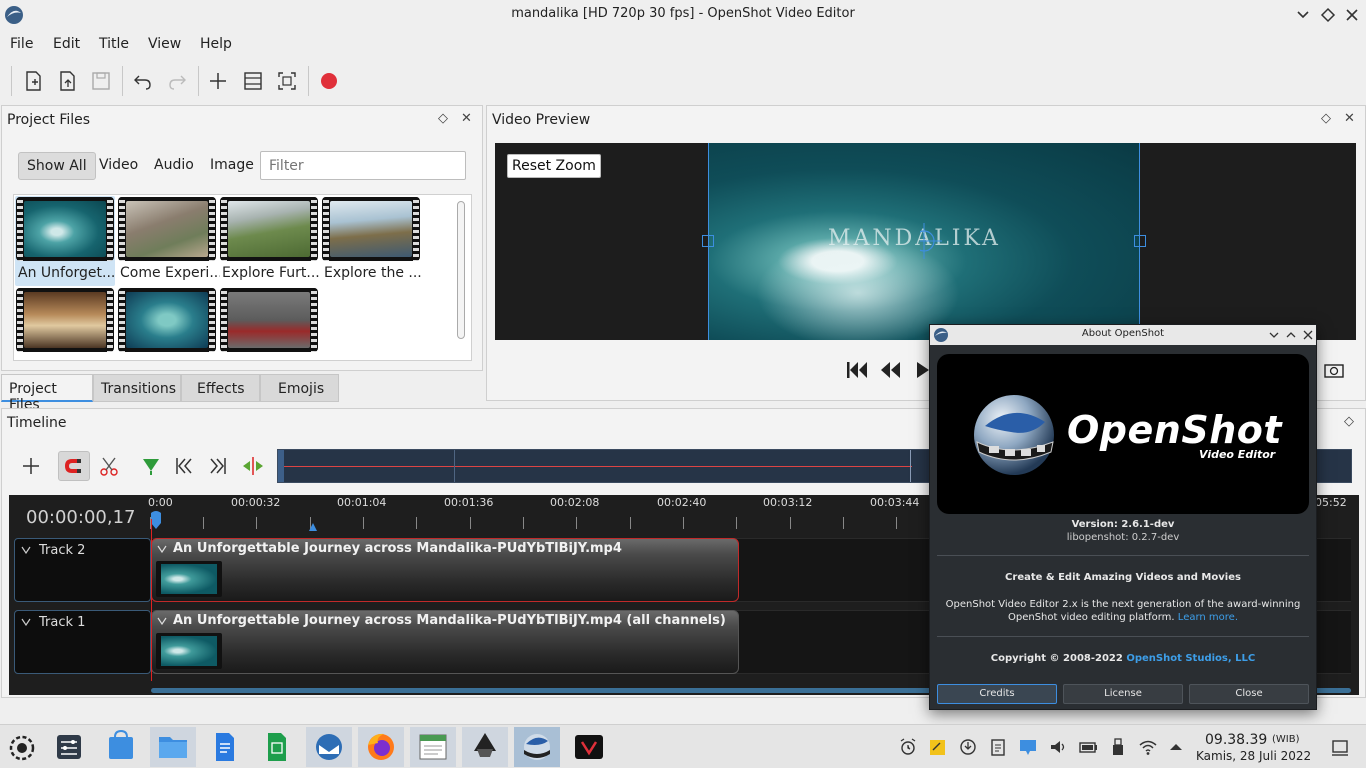 The height and width of the screenshot is (768, 1366). What do you see at coordinates (485, 747) in the screenshot?
I see `inkscape-icon` at bounding box center [485, 747].